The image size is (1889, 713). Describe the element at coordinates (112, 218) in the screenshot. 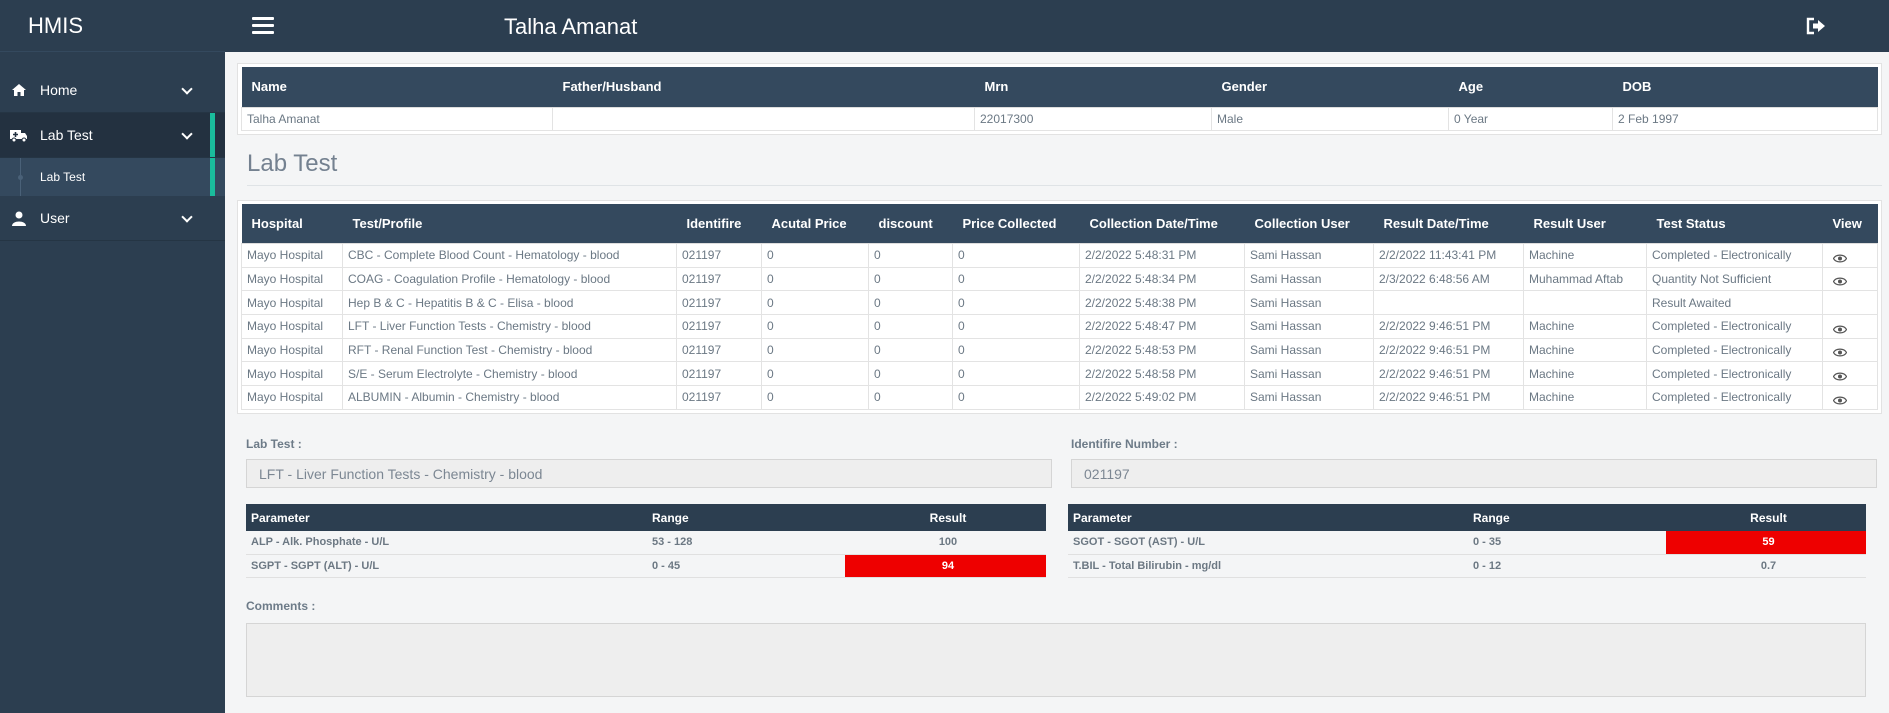

I see `sidebar-item-user: User` at that location.